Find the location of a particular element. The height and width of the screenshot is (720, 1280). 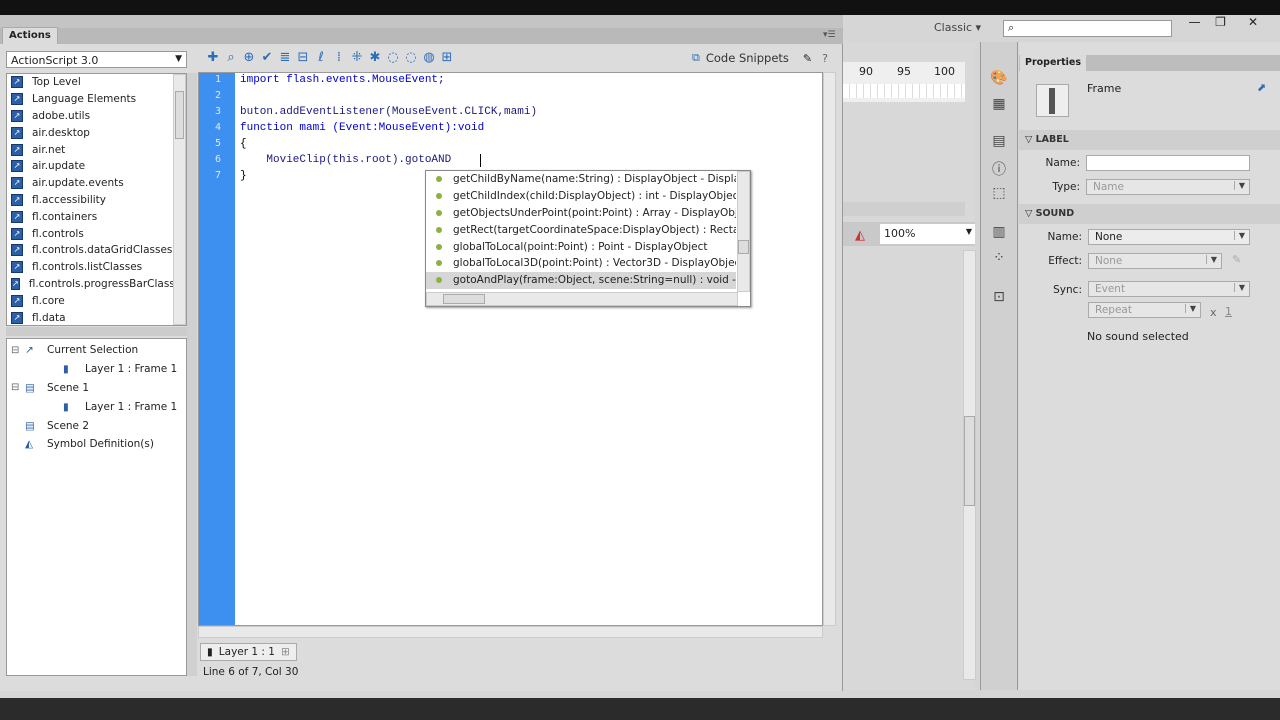

toolbox-item: ↗ fl.controls.listClasses is located at coordinates (96, 267).